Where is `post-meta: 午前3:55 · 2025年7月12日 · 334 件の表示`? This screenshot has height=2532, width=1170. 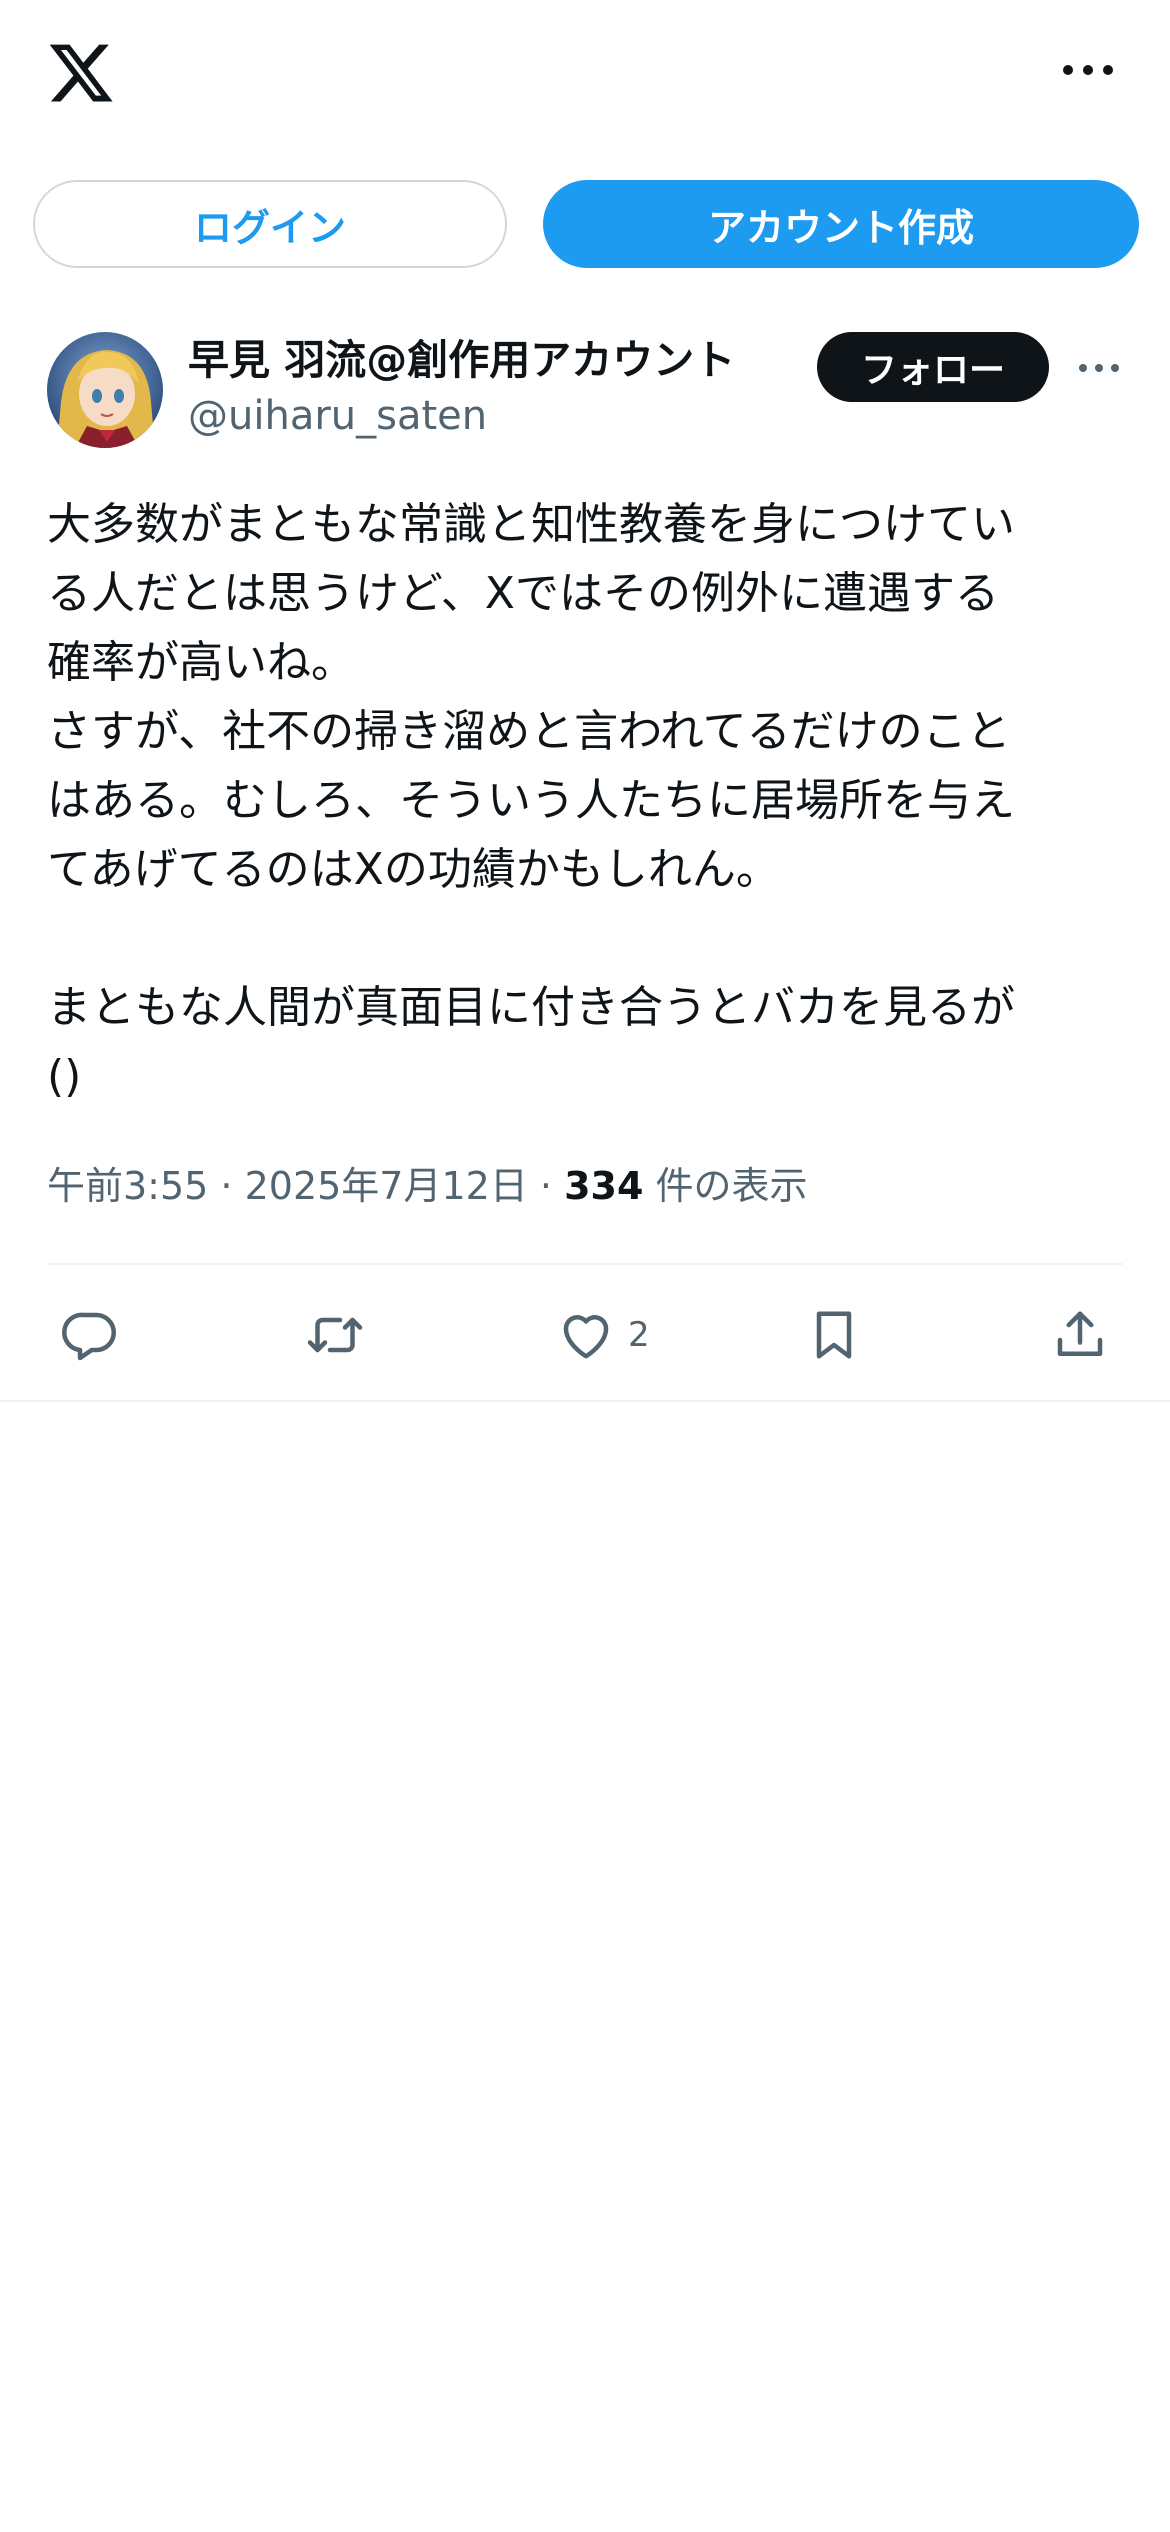
post-meta: 午前3:55 · 2025年7月12日 · 334 件の表示 is located at coordinates (427, 1182).